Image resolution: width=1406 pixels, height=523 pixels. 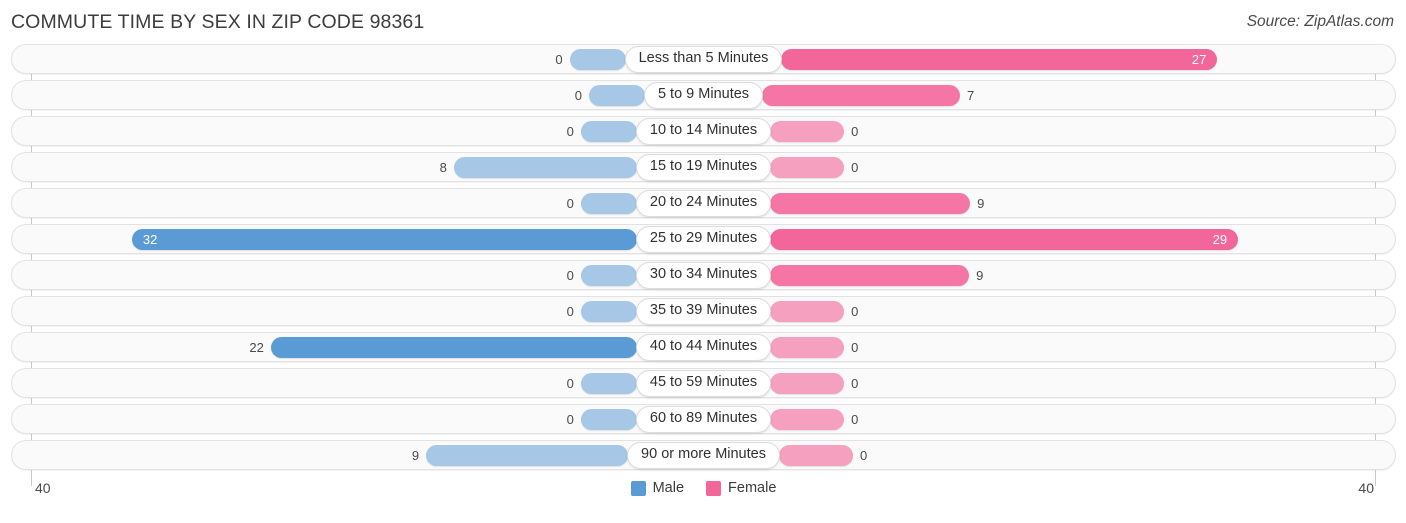 I want to click on chart-legend: Male Female, so click(x=703, y=488).